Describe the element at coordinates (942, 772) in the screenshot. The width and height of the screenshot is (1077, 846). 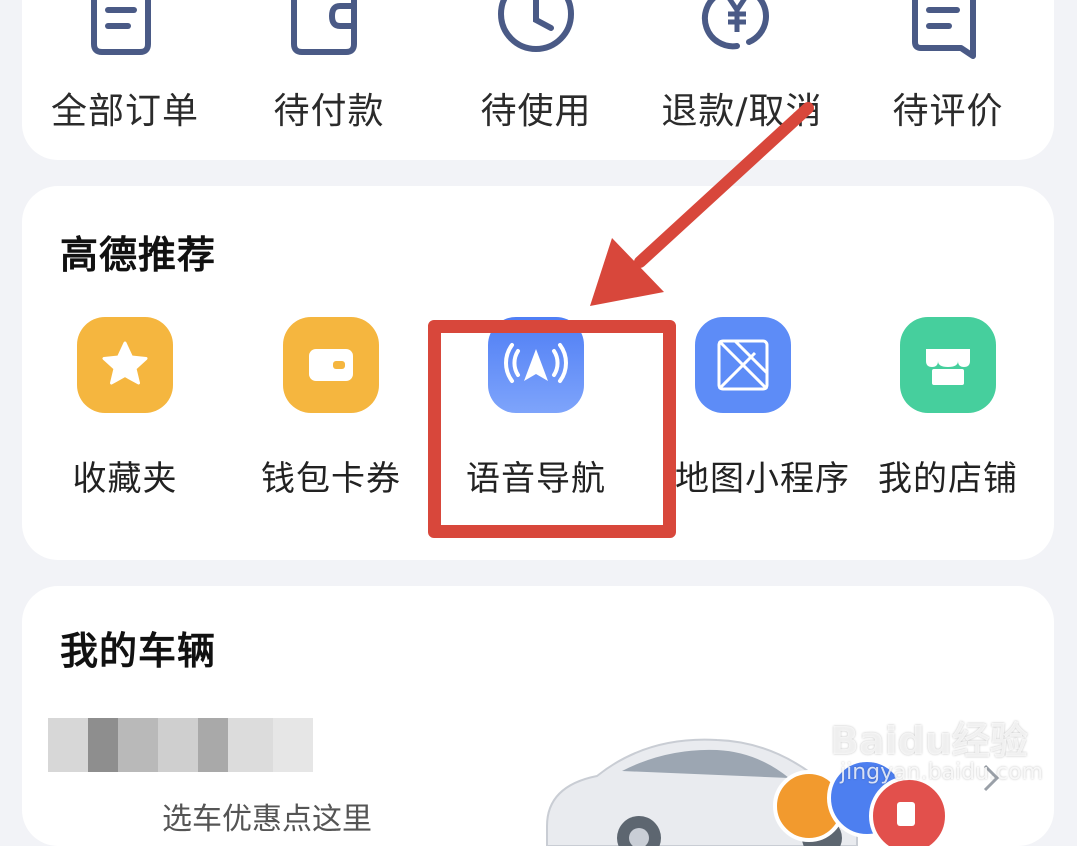
I see `watermark-sub-text: jingyan.baidu.com` at that location.